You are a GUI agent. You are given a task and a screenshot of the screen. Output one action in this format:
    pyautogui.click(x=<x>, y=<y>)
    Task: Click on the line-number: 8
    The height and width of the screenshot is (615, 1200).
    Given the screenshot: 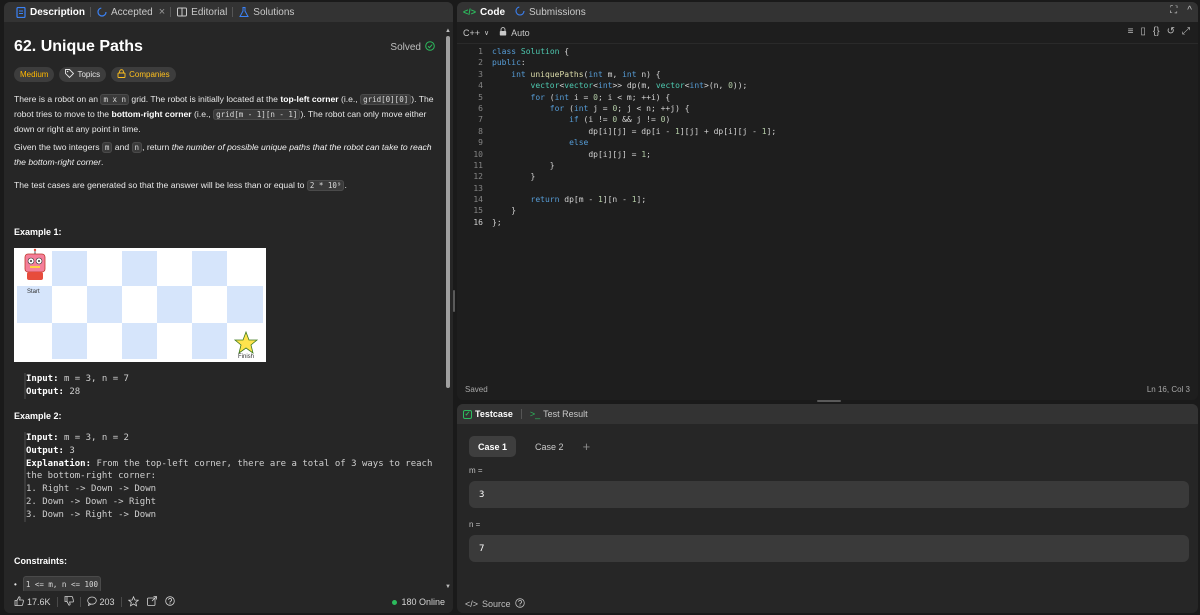 What is the action you would take?
    pyautogui.click(x=480, y=131)
    